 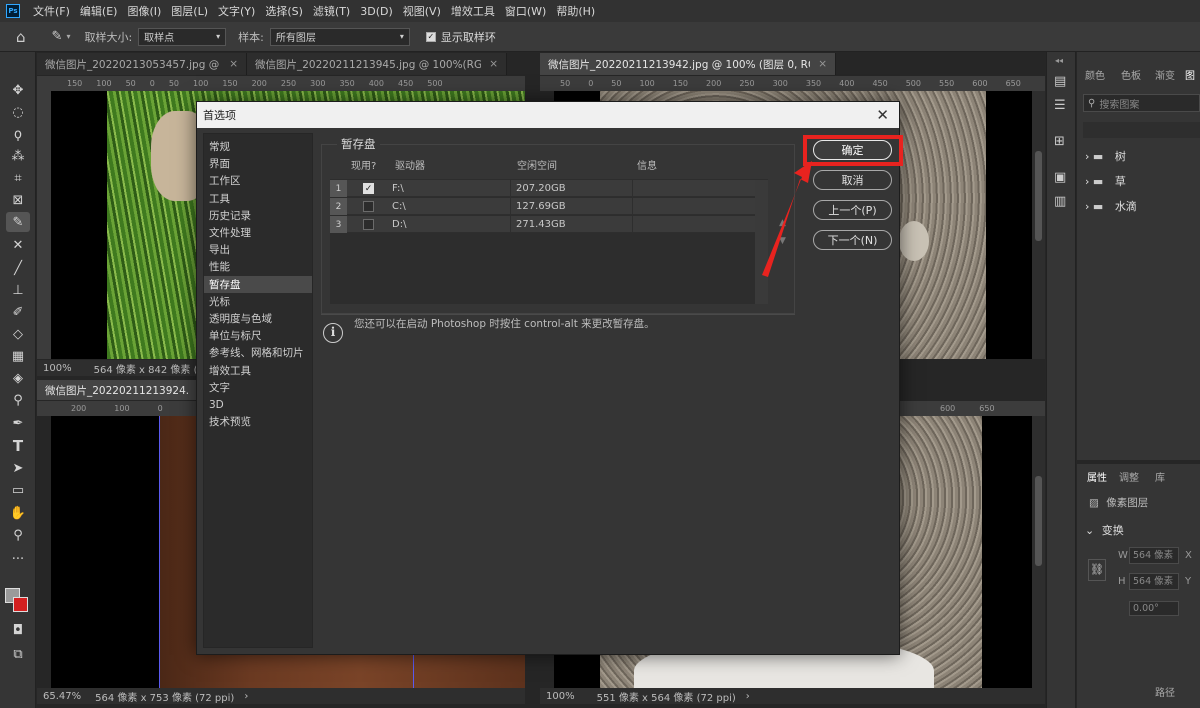 I want to click on brush-tool-icon: ╱, so click(x=18, y=268).